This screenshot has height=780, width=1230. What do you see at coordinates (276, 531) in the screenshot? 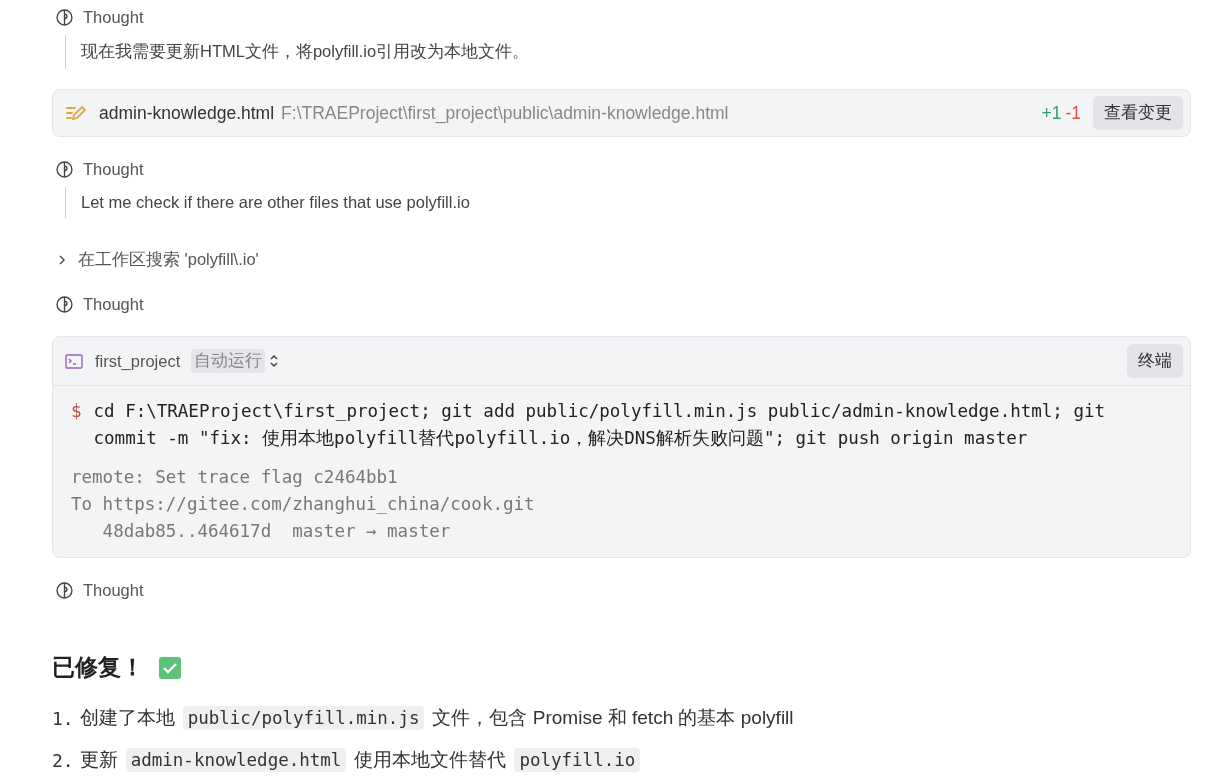
I see `output-line: 48dab85..464617d master → master` at bounding box center [276, 531].